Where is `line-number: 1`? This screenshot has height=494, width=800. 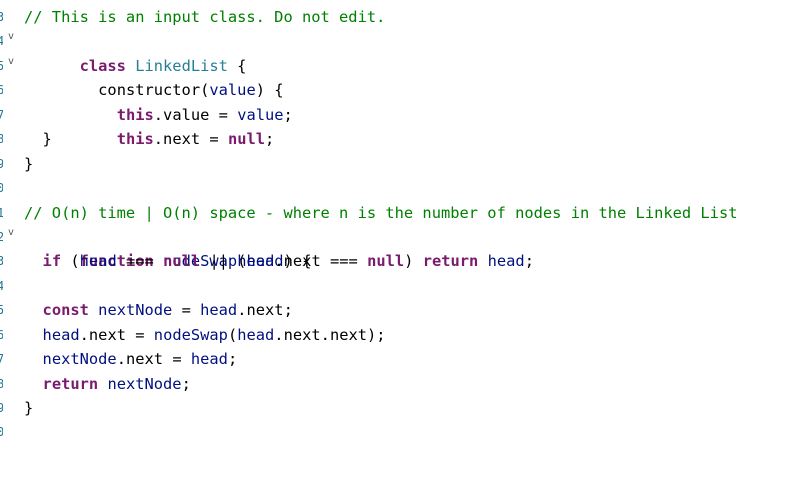
line-number: 1 is located at coordinates (1, 213).